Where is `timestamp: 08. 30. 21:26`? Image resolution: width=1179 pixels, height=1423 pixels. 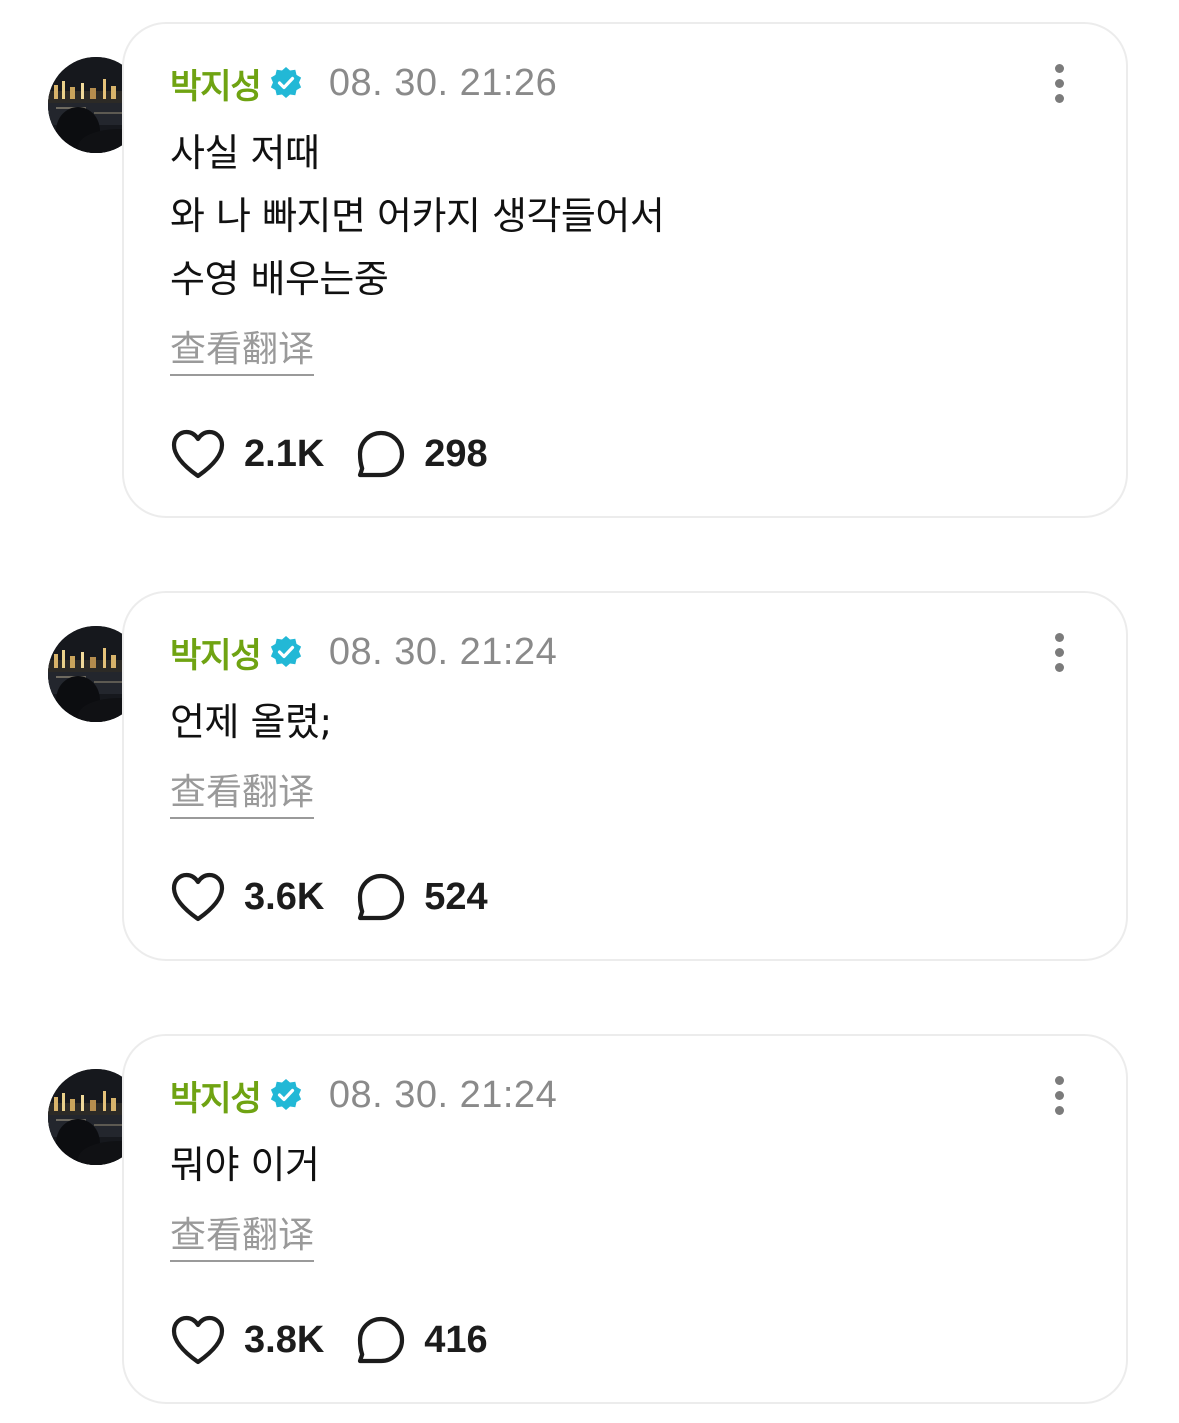
timestamp: 08. 30. 21:26 is located at coordinates (443, 82).